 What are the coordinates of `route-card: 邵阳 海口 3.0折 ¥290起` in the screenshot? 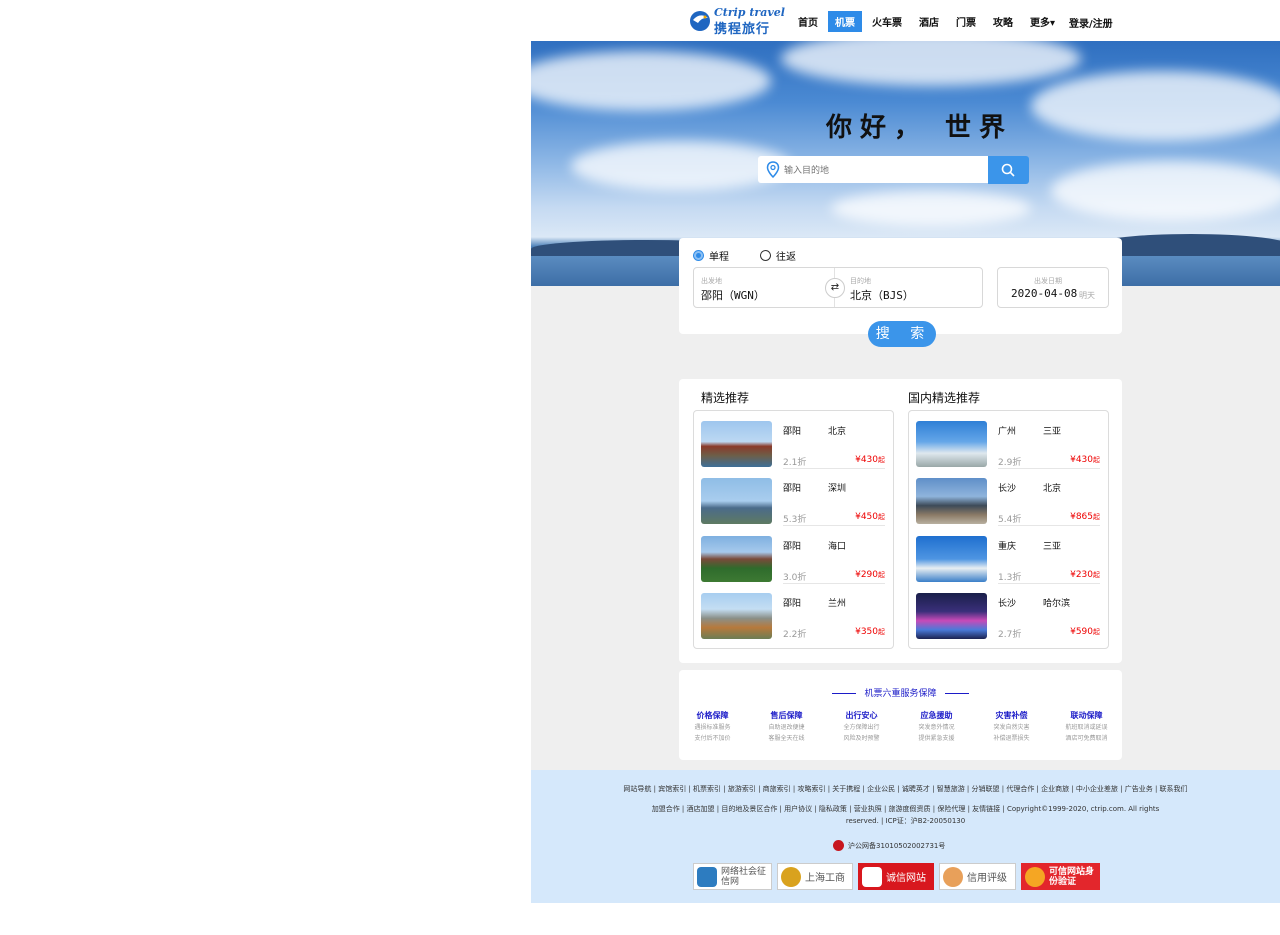 It's located at (793, 555).